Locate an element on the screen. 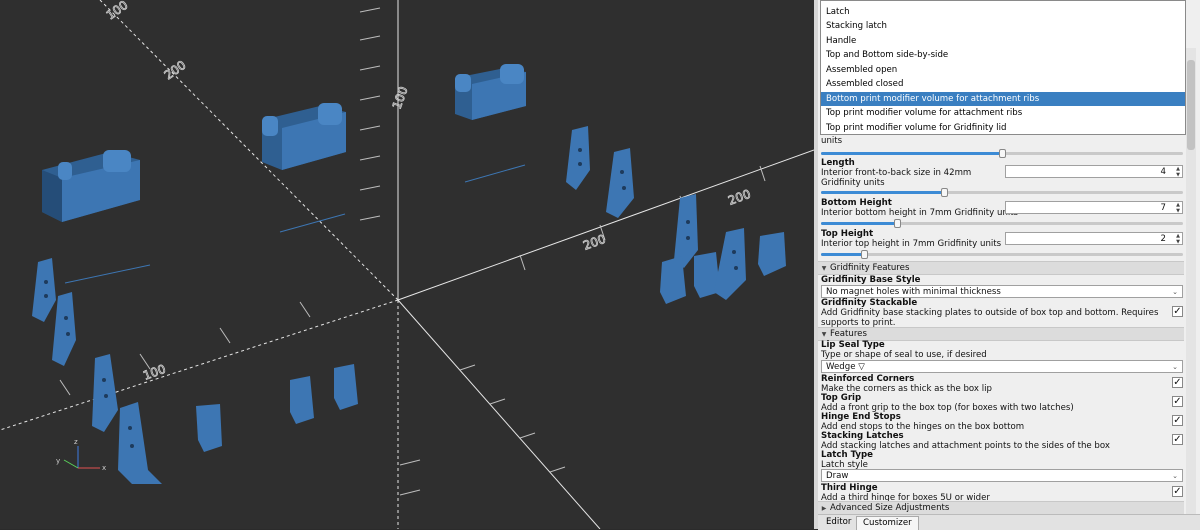 This screenshot has width=1200, height=530. x-axis-positive is located at coordinates (605, 225).